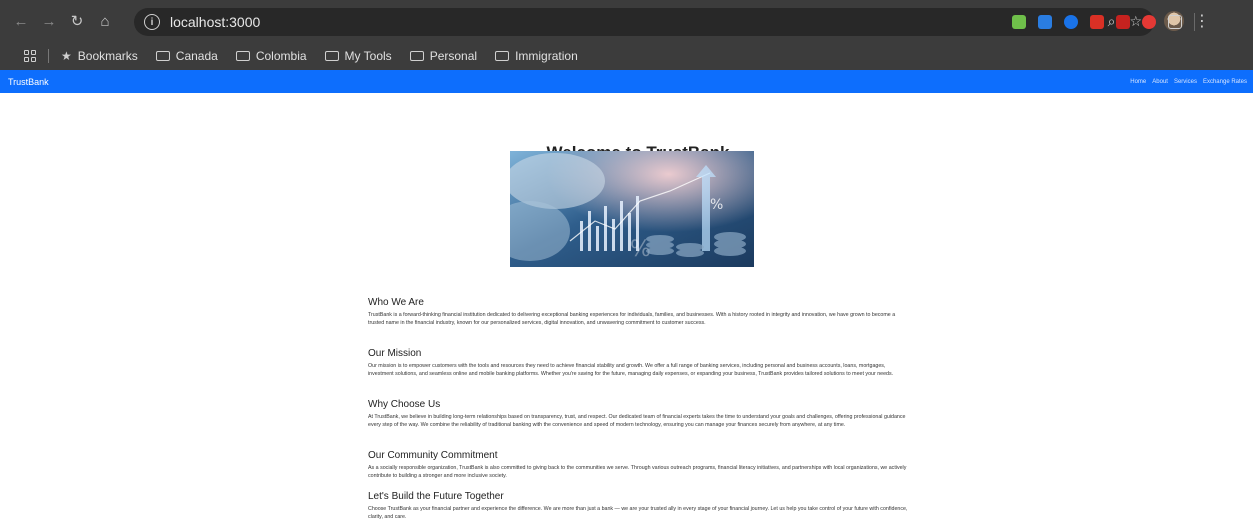 This screenshot has height=527, width=1253. Describe the element at coordinates (368, 56) in the screenshot. I see `bookmark-label: My Tools` at that location.